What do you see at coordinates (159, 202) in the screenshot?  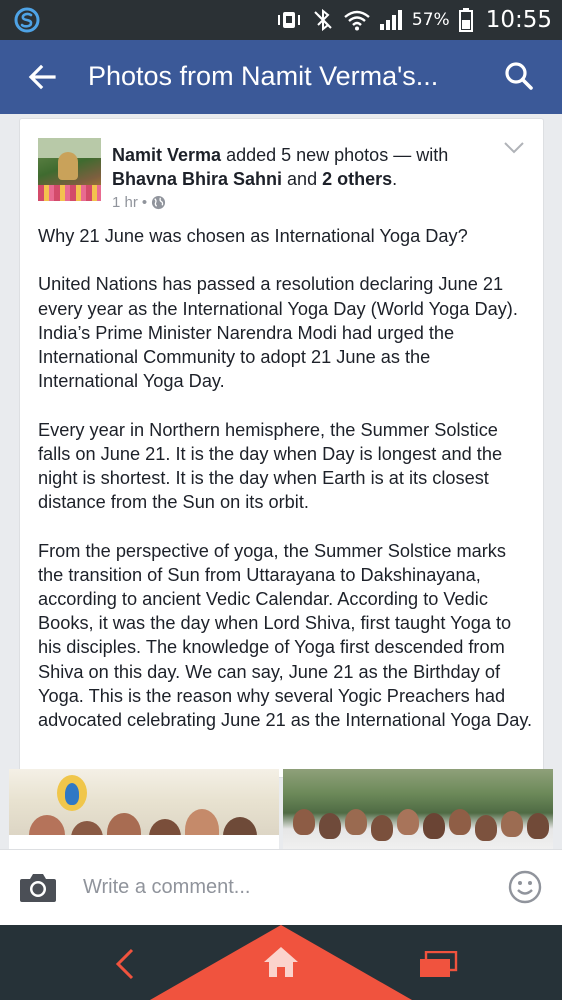 I see `globe-icon` at bounding box center [159, 202].